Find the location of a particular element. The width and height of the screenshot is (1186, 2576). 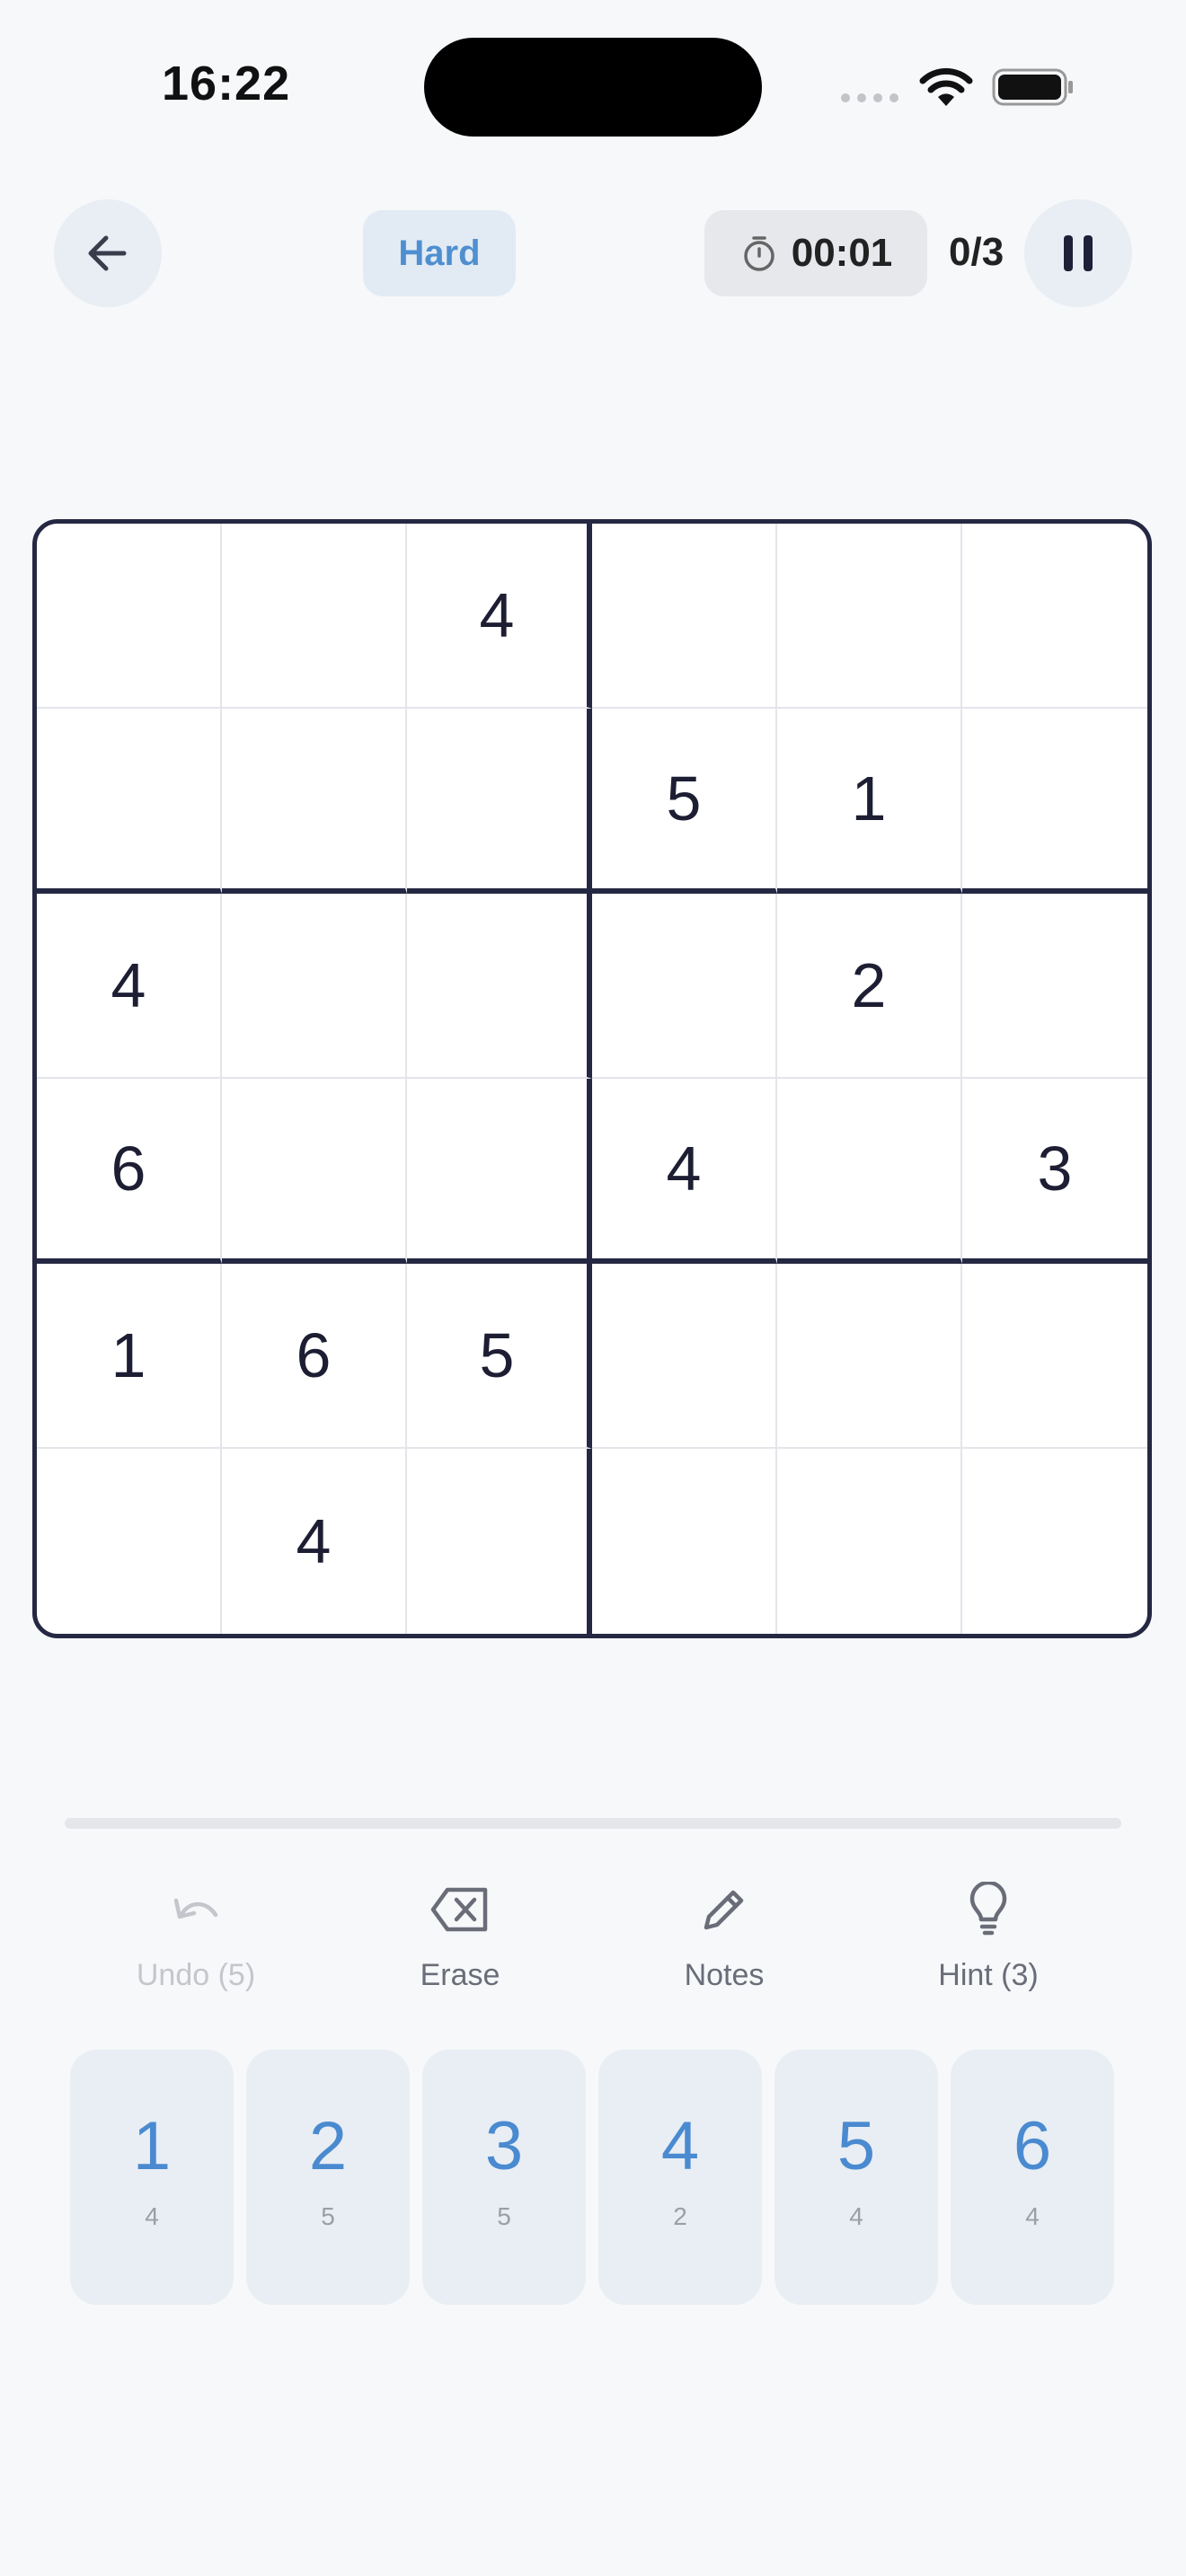

timer-badge: 00:01 is located at coordinates (815, 253).